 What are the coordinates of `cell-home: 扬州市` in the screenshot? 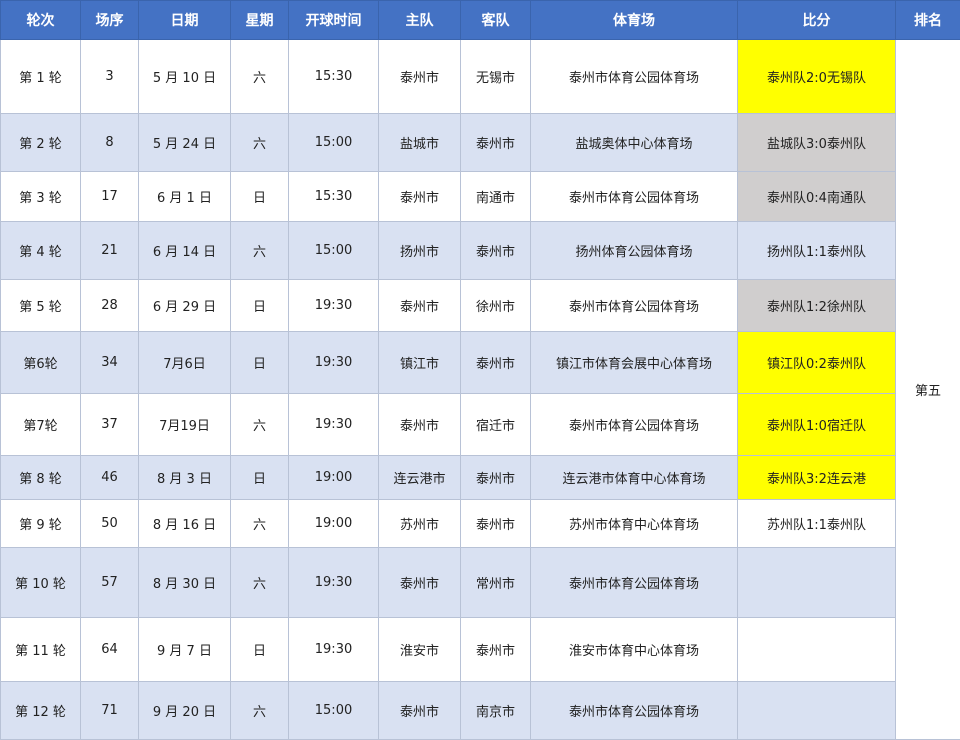 It's located at (420, 251).